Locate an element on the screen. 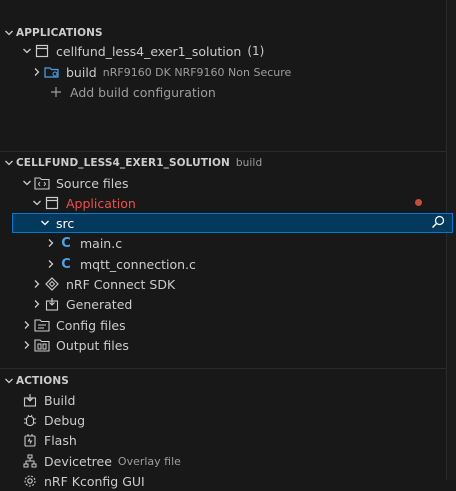 The image size is (456, 491). action-kconfig-label: nRF Kconfig GUI is located at coordinates (94, 481).